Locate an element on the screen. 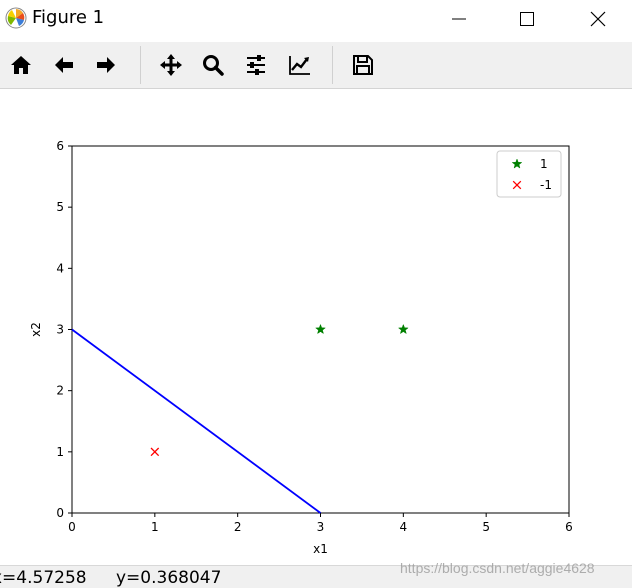  y-tick-label: 4 is located at coordinates (60, 268).